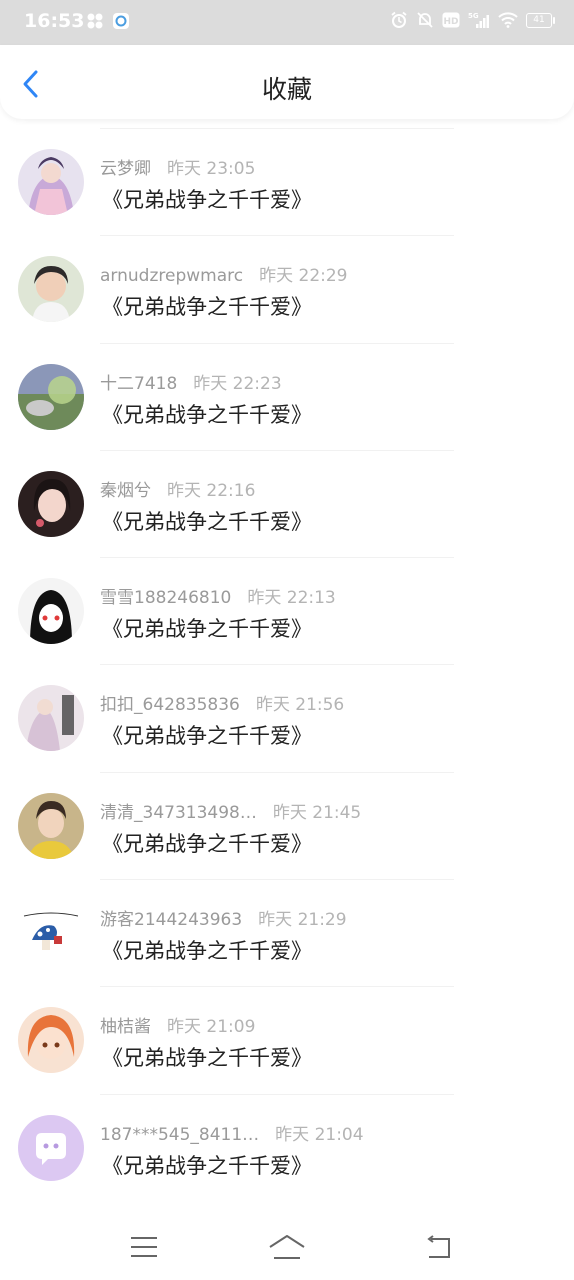 The image size is (574, 1280). What do you see at coordinates (121, 21) in the screenshot?
I see `browser-icon` at bounding box center [121, 21].